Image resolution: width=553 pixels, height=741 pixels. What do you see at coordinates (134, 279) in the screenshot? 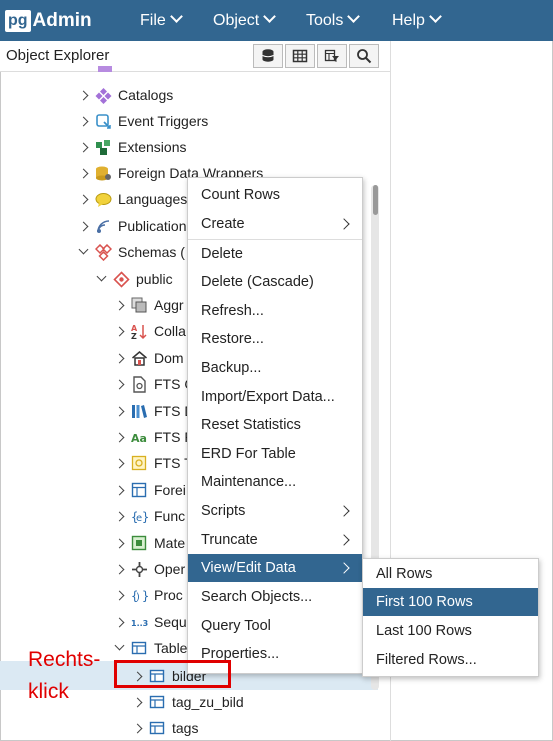
I see `tree-item-public: public` at bounding box center [134, 279].